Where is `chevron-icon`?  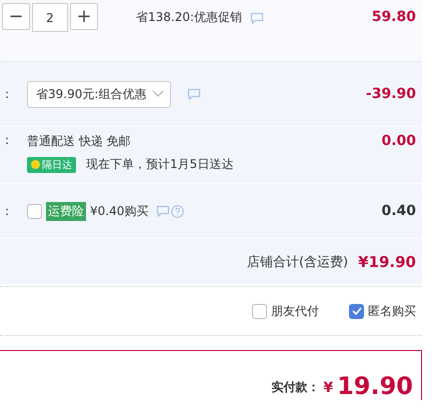 chevron-icon is located at coordinates (158, 94).